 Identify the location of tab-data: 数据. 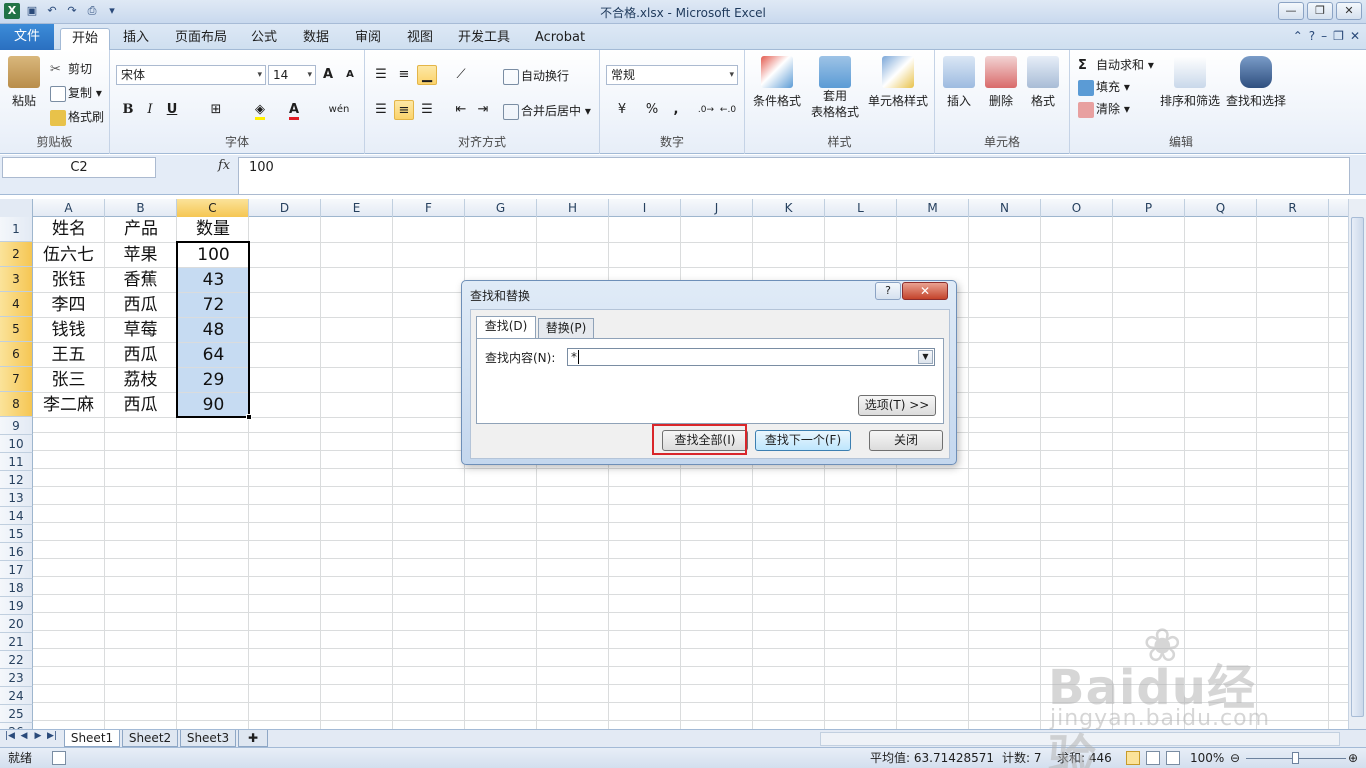
(316, 39).